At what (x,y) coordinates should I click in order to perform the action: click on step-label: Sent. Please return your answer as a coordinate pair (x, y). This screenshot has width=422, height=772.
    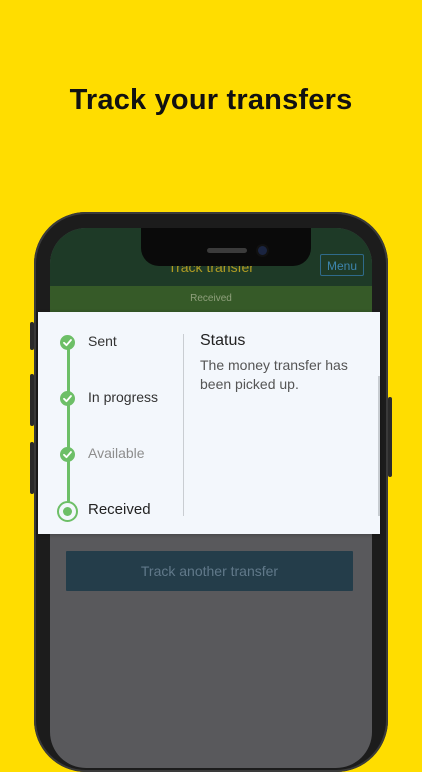
    Looking at the image, I should click on (102, 341).